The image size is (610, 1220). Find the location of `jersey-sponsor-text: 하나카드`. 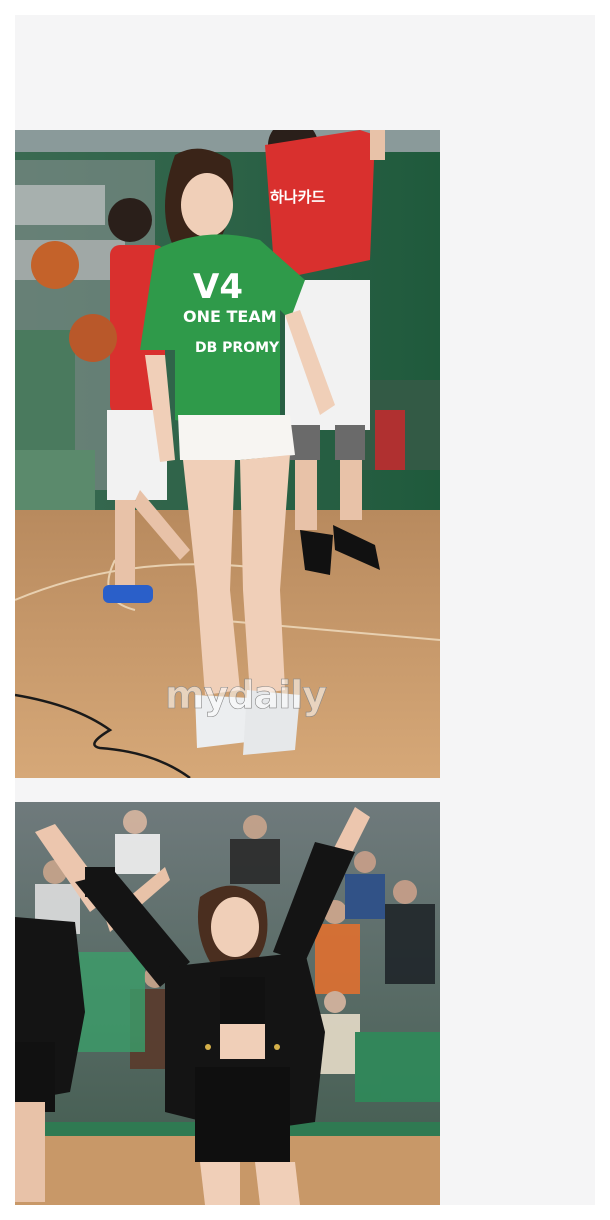

jersey-sponsor-text: 하나카드 is located at coordinates (297, 197).